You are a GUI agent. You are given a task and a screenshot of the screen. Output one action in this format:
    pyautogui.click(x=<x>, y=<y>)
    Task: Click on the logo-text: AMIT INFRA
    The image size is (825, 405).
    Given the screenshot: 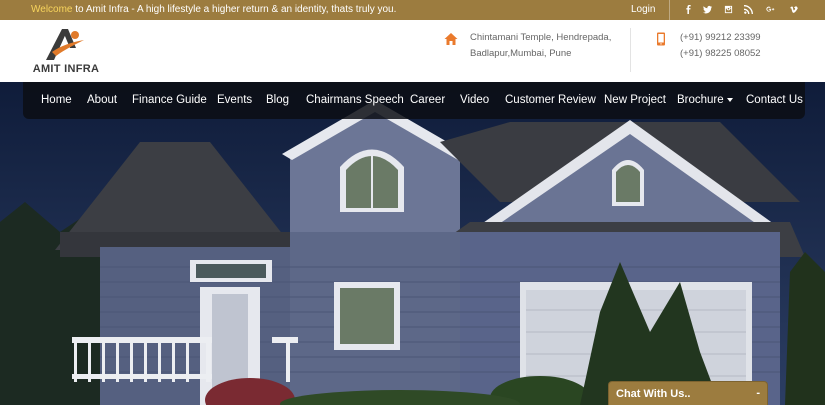 What is the action you would take?
    pyautogui.click(x=66, y=69)
    